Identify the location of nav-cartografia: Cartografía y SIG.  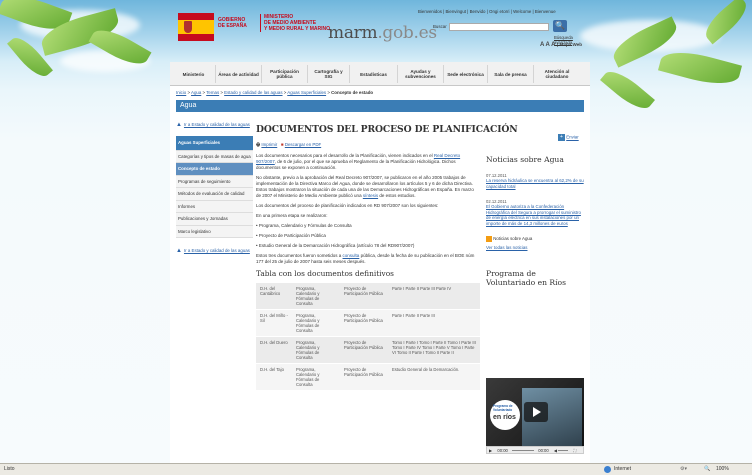
(329, 74).